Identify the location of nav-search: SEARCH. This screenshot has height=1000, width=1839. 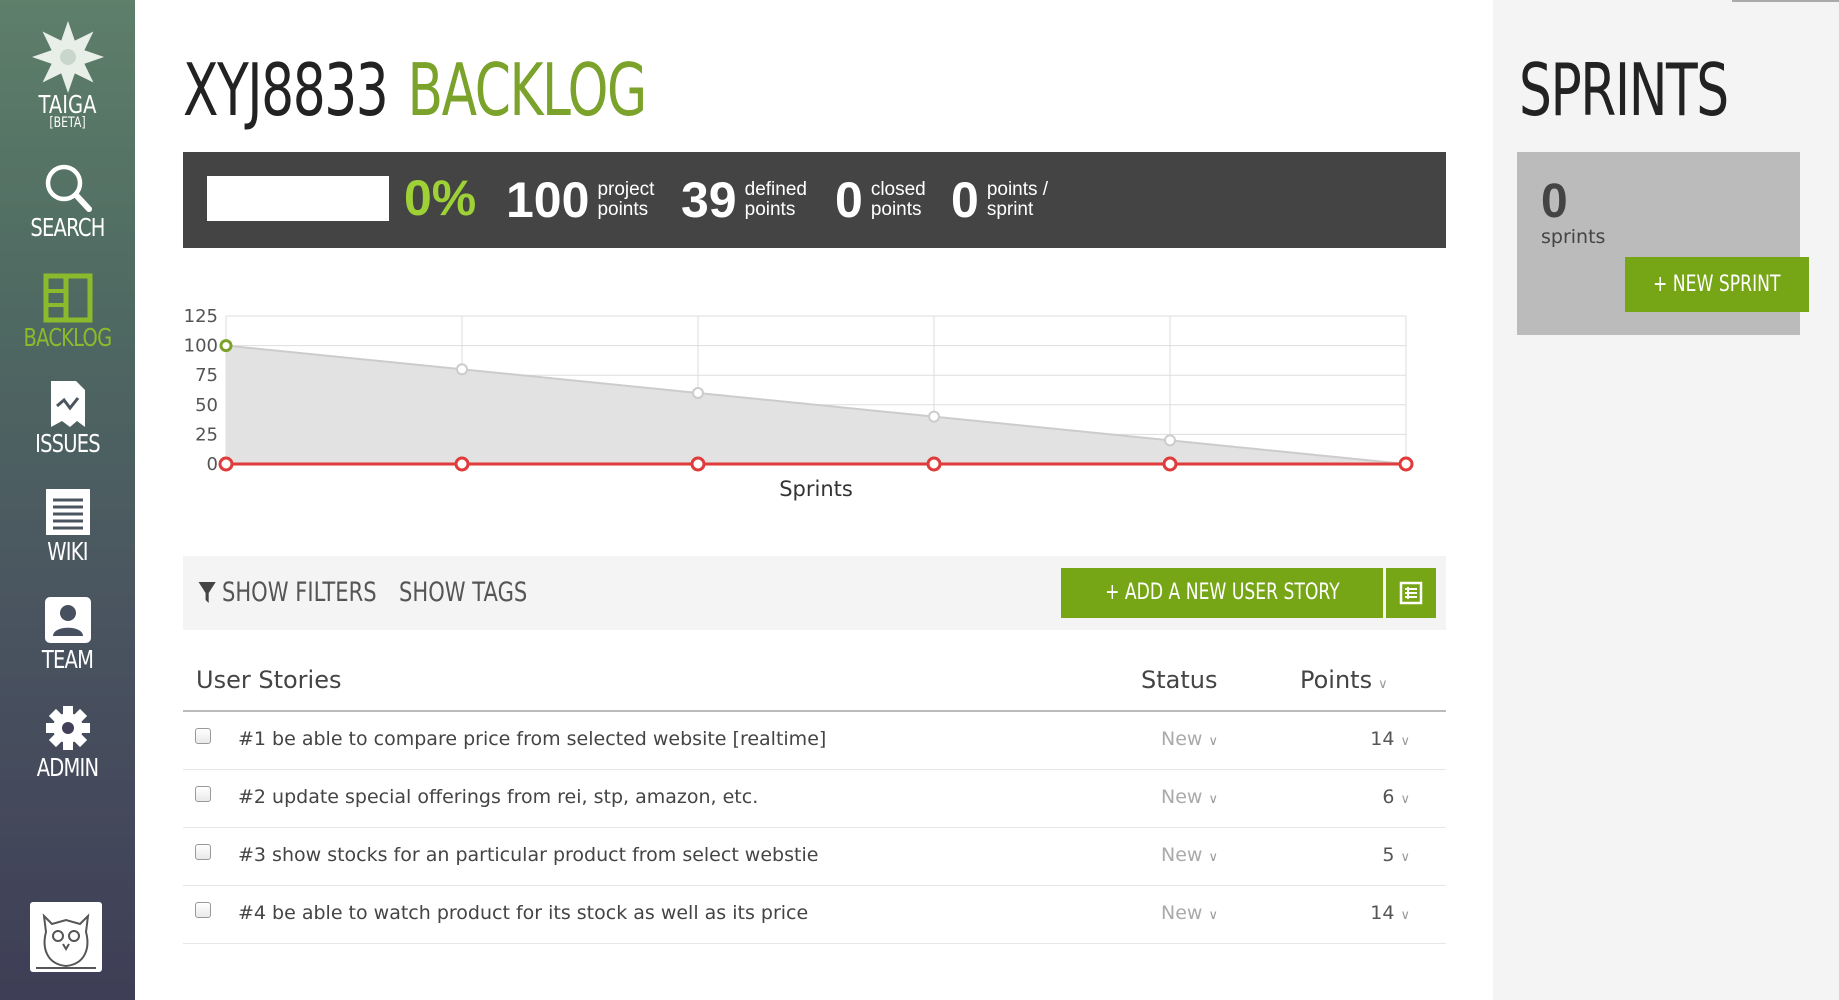
(67, 202).